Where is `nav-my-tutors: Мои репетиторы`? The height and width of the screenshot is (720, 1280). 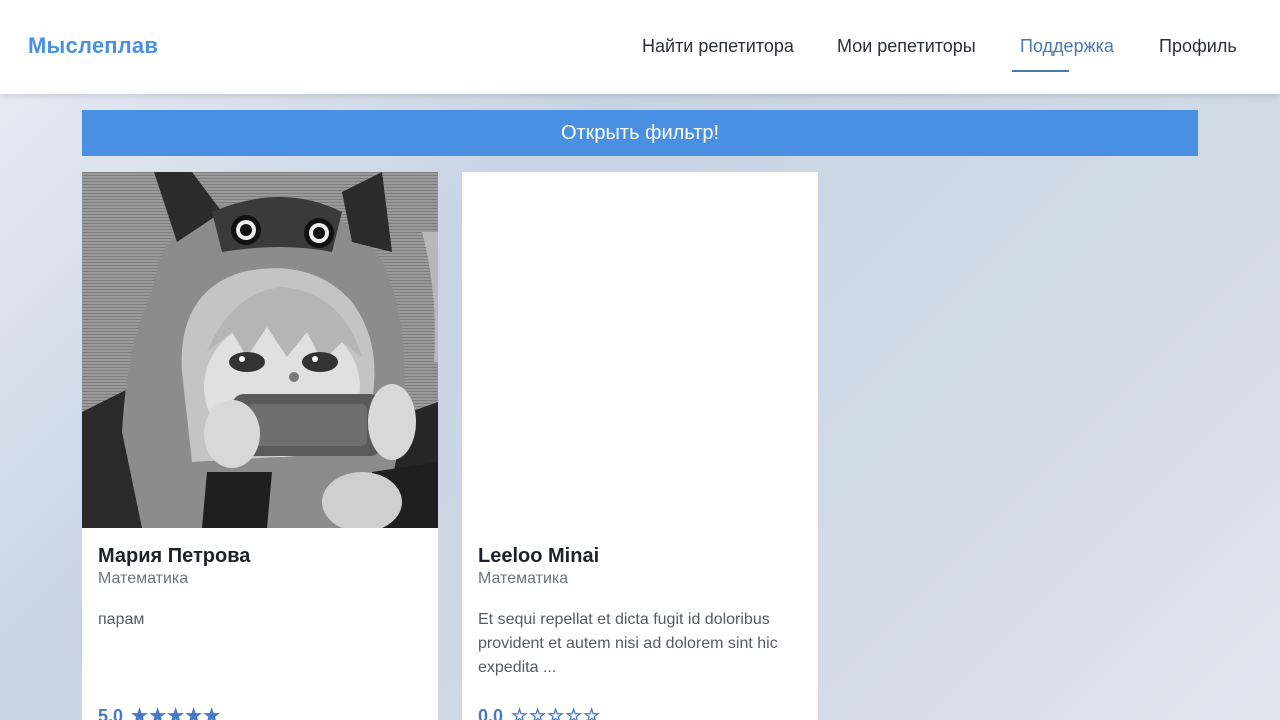 nav-my-tutors: Мои репетиторы is located at coordinates (906, 46).